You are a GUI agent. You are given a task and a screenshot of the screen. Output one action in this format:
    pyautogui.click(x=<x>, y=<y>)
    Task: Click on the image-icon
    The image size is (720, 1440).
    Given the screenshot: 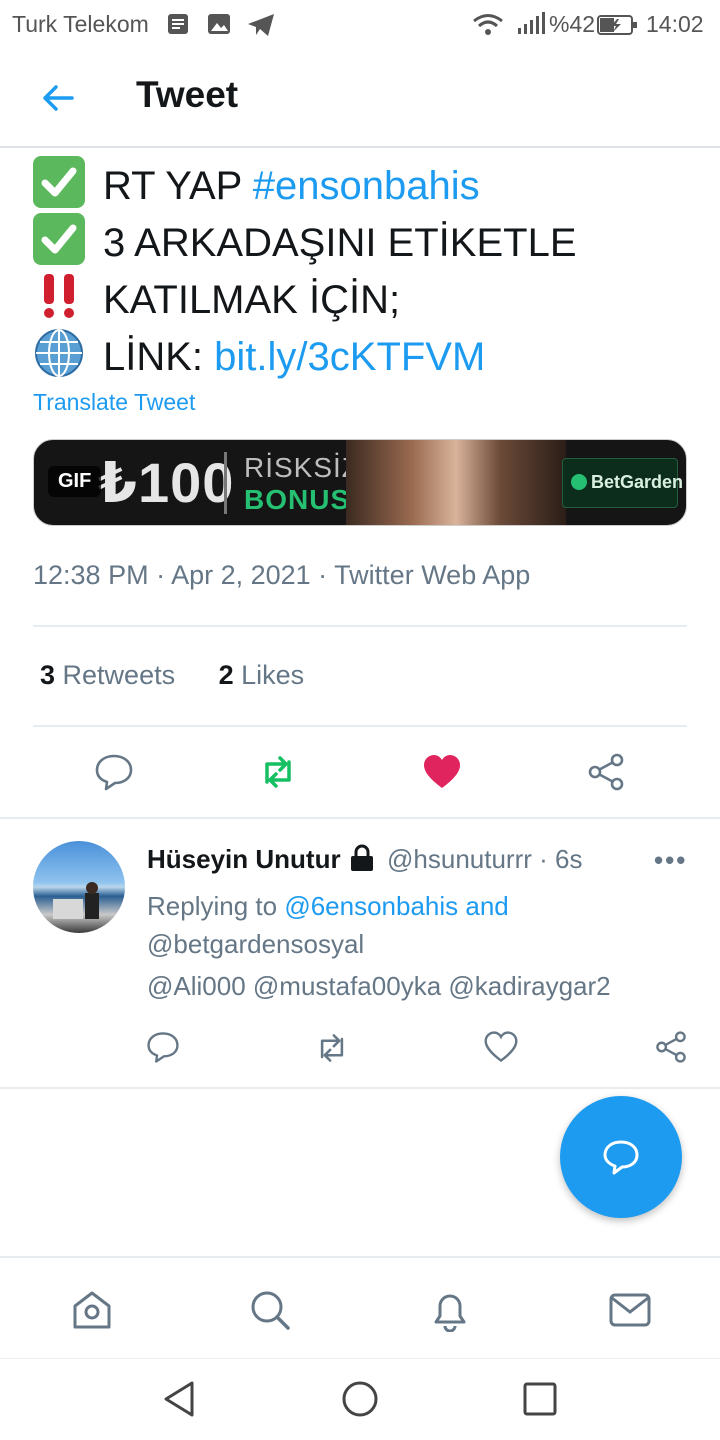 What is the action you would take?
    pyautogui.click(x=219, y=24)
    